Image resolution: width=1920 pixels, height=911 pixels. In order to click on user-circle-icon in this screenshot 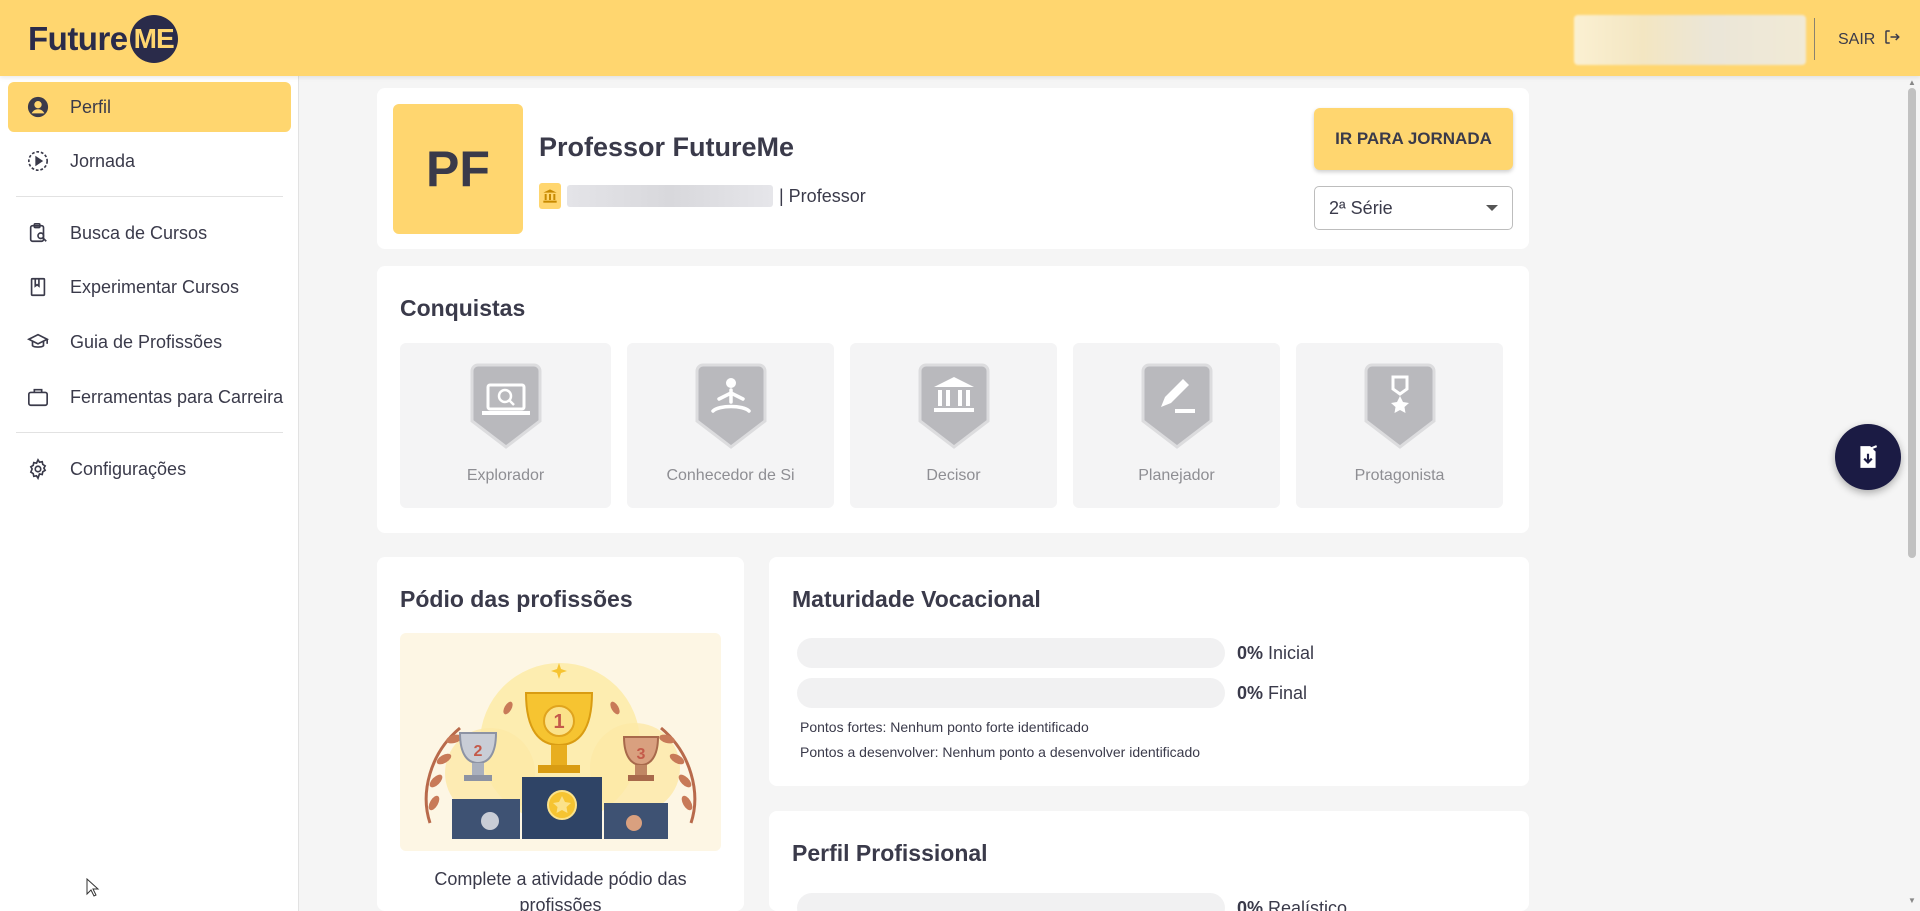, I will do `click(38, 107)`.